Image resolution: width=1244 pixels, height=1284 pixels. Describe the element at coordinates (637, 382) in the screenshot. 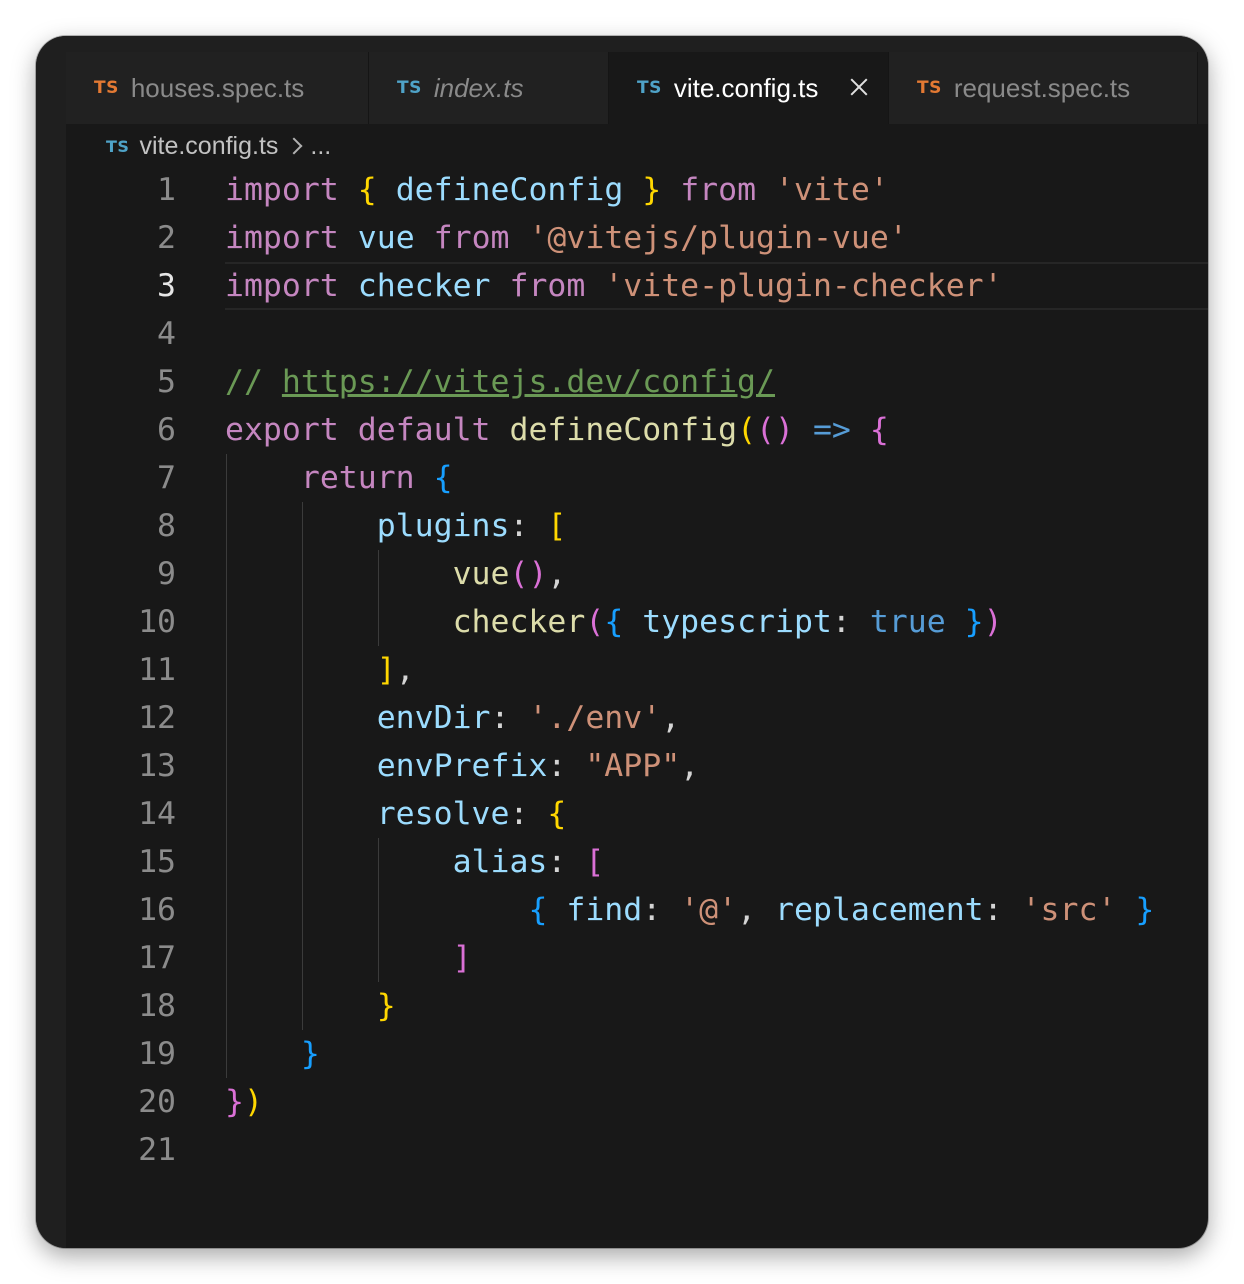

I see `code-line: 5 // https://vitejs.dev/config/` at that location.